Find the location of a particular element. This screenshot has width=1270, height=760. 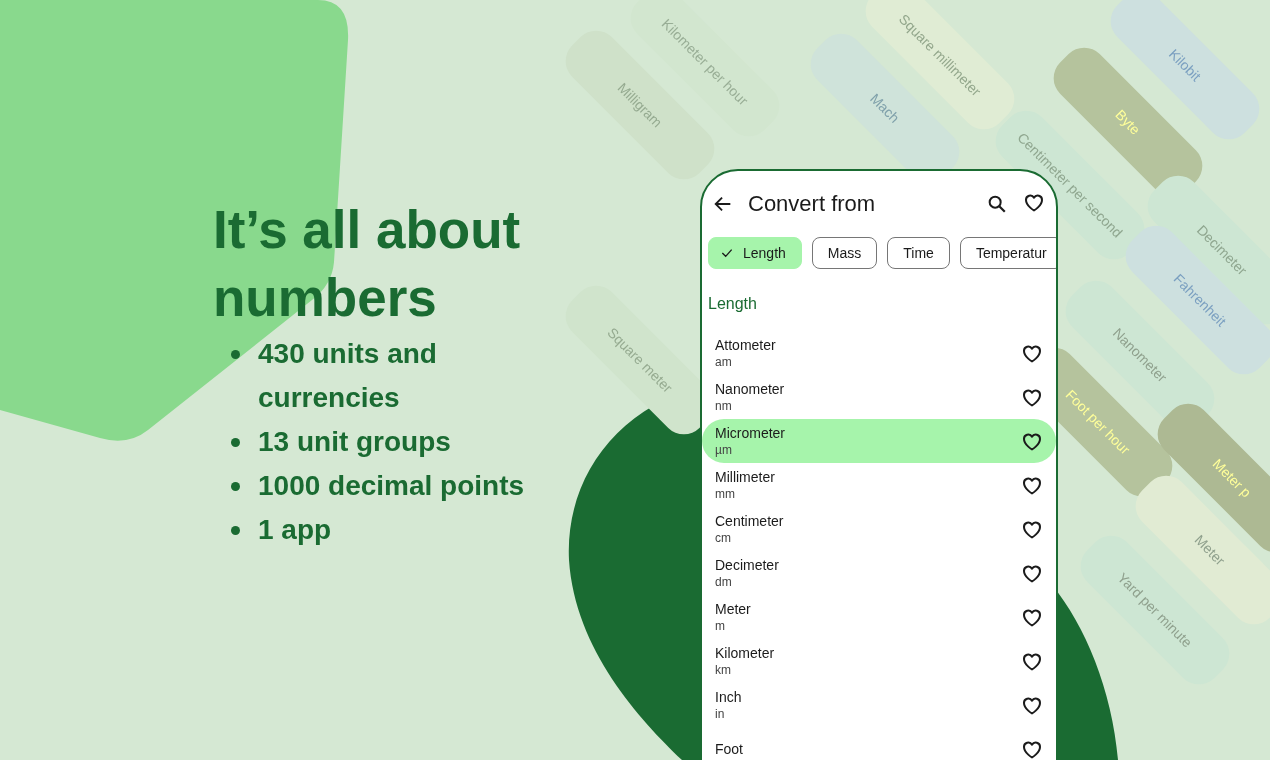

unit-name: Decimeter is located at coordinates (747, 565).